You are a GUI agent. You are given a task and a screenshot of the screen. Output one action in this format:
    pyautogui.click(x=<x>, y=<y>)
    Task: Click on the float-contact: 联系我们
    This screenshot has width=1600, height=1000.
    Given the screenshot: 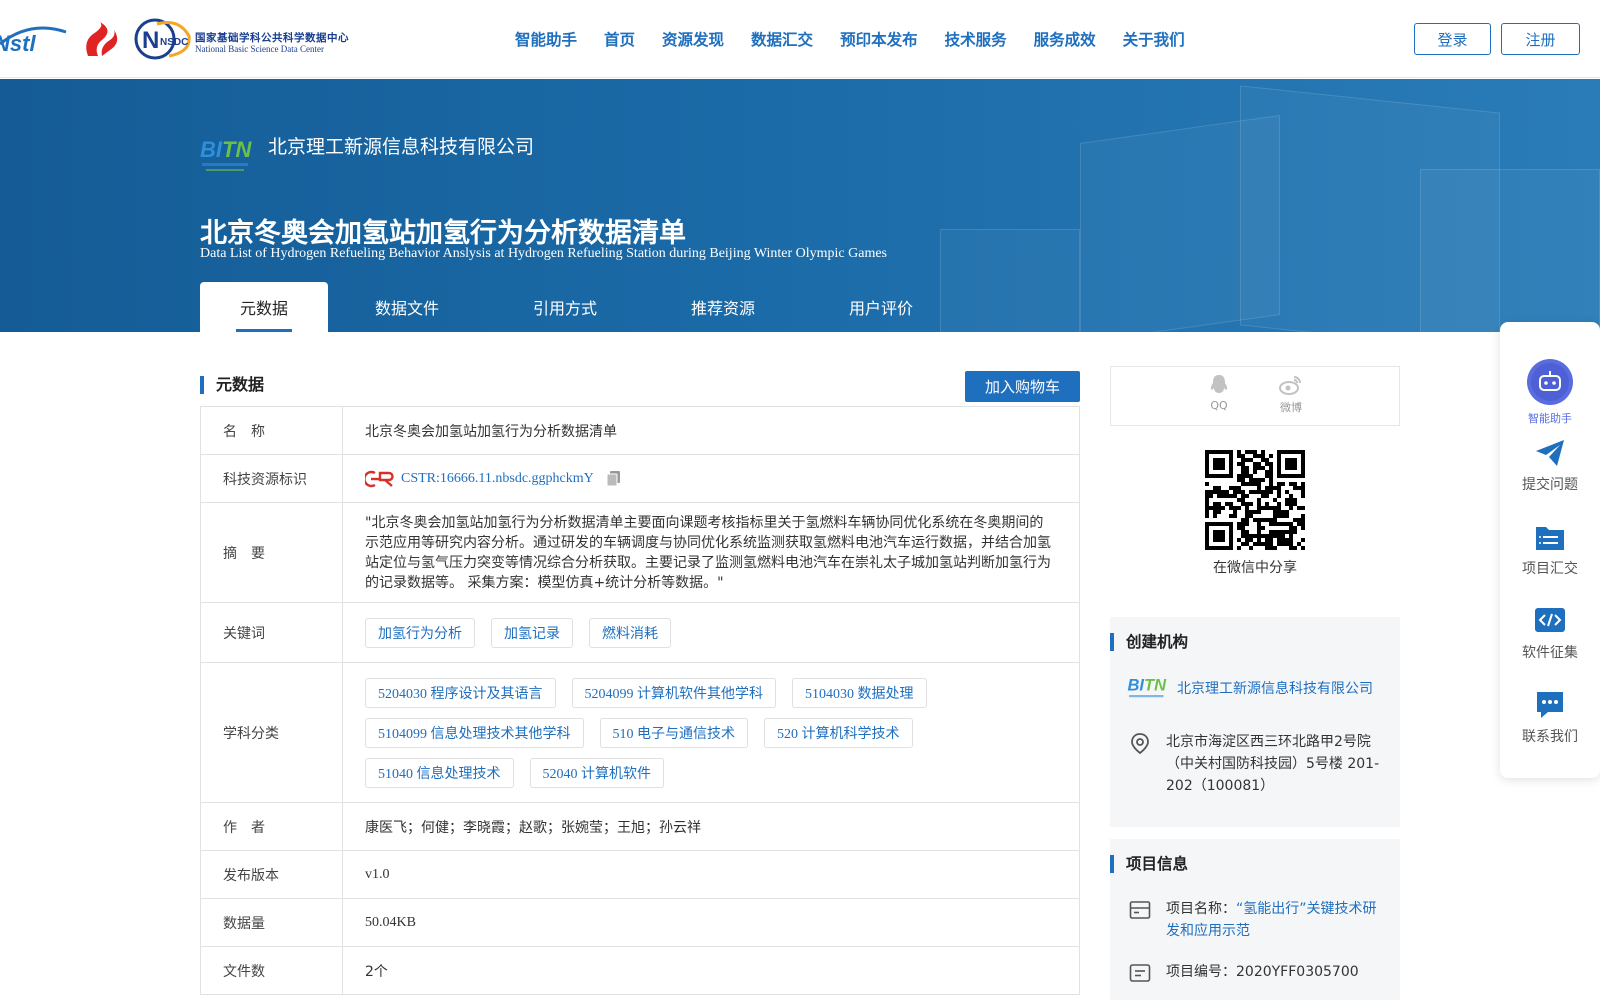 What is the action you would take?
    pyautogui.click(x=1550, y=718)
    